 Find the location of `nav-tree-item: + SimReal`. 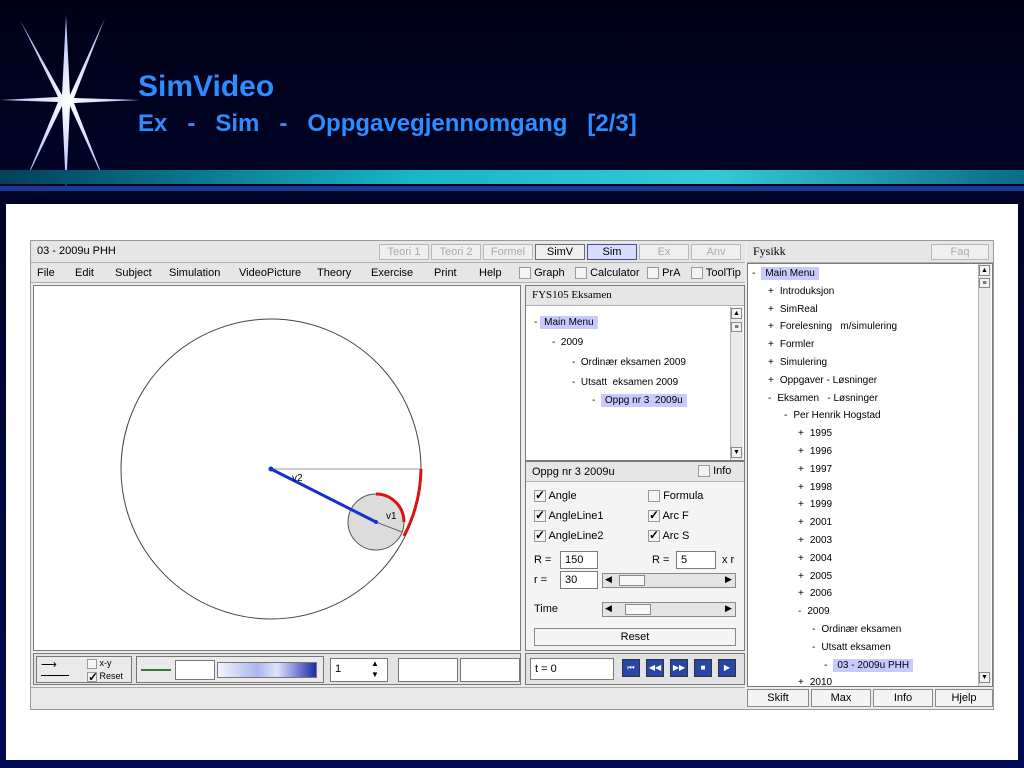

nav-tree-item: + SimReal is located at coordinates (793, 309).